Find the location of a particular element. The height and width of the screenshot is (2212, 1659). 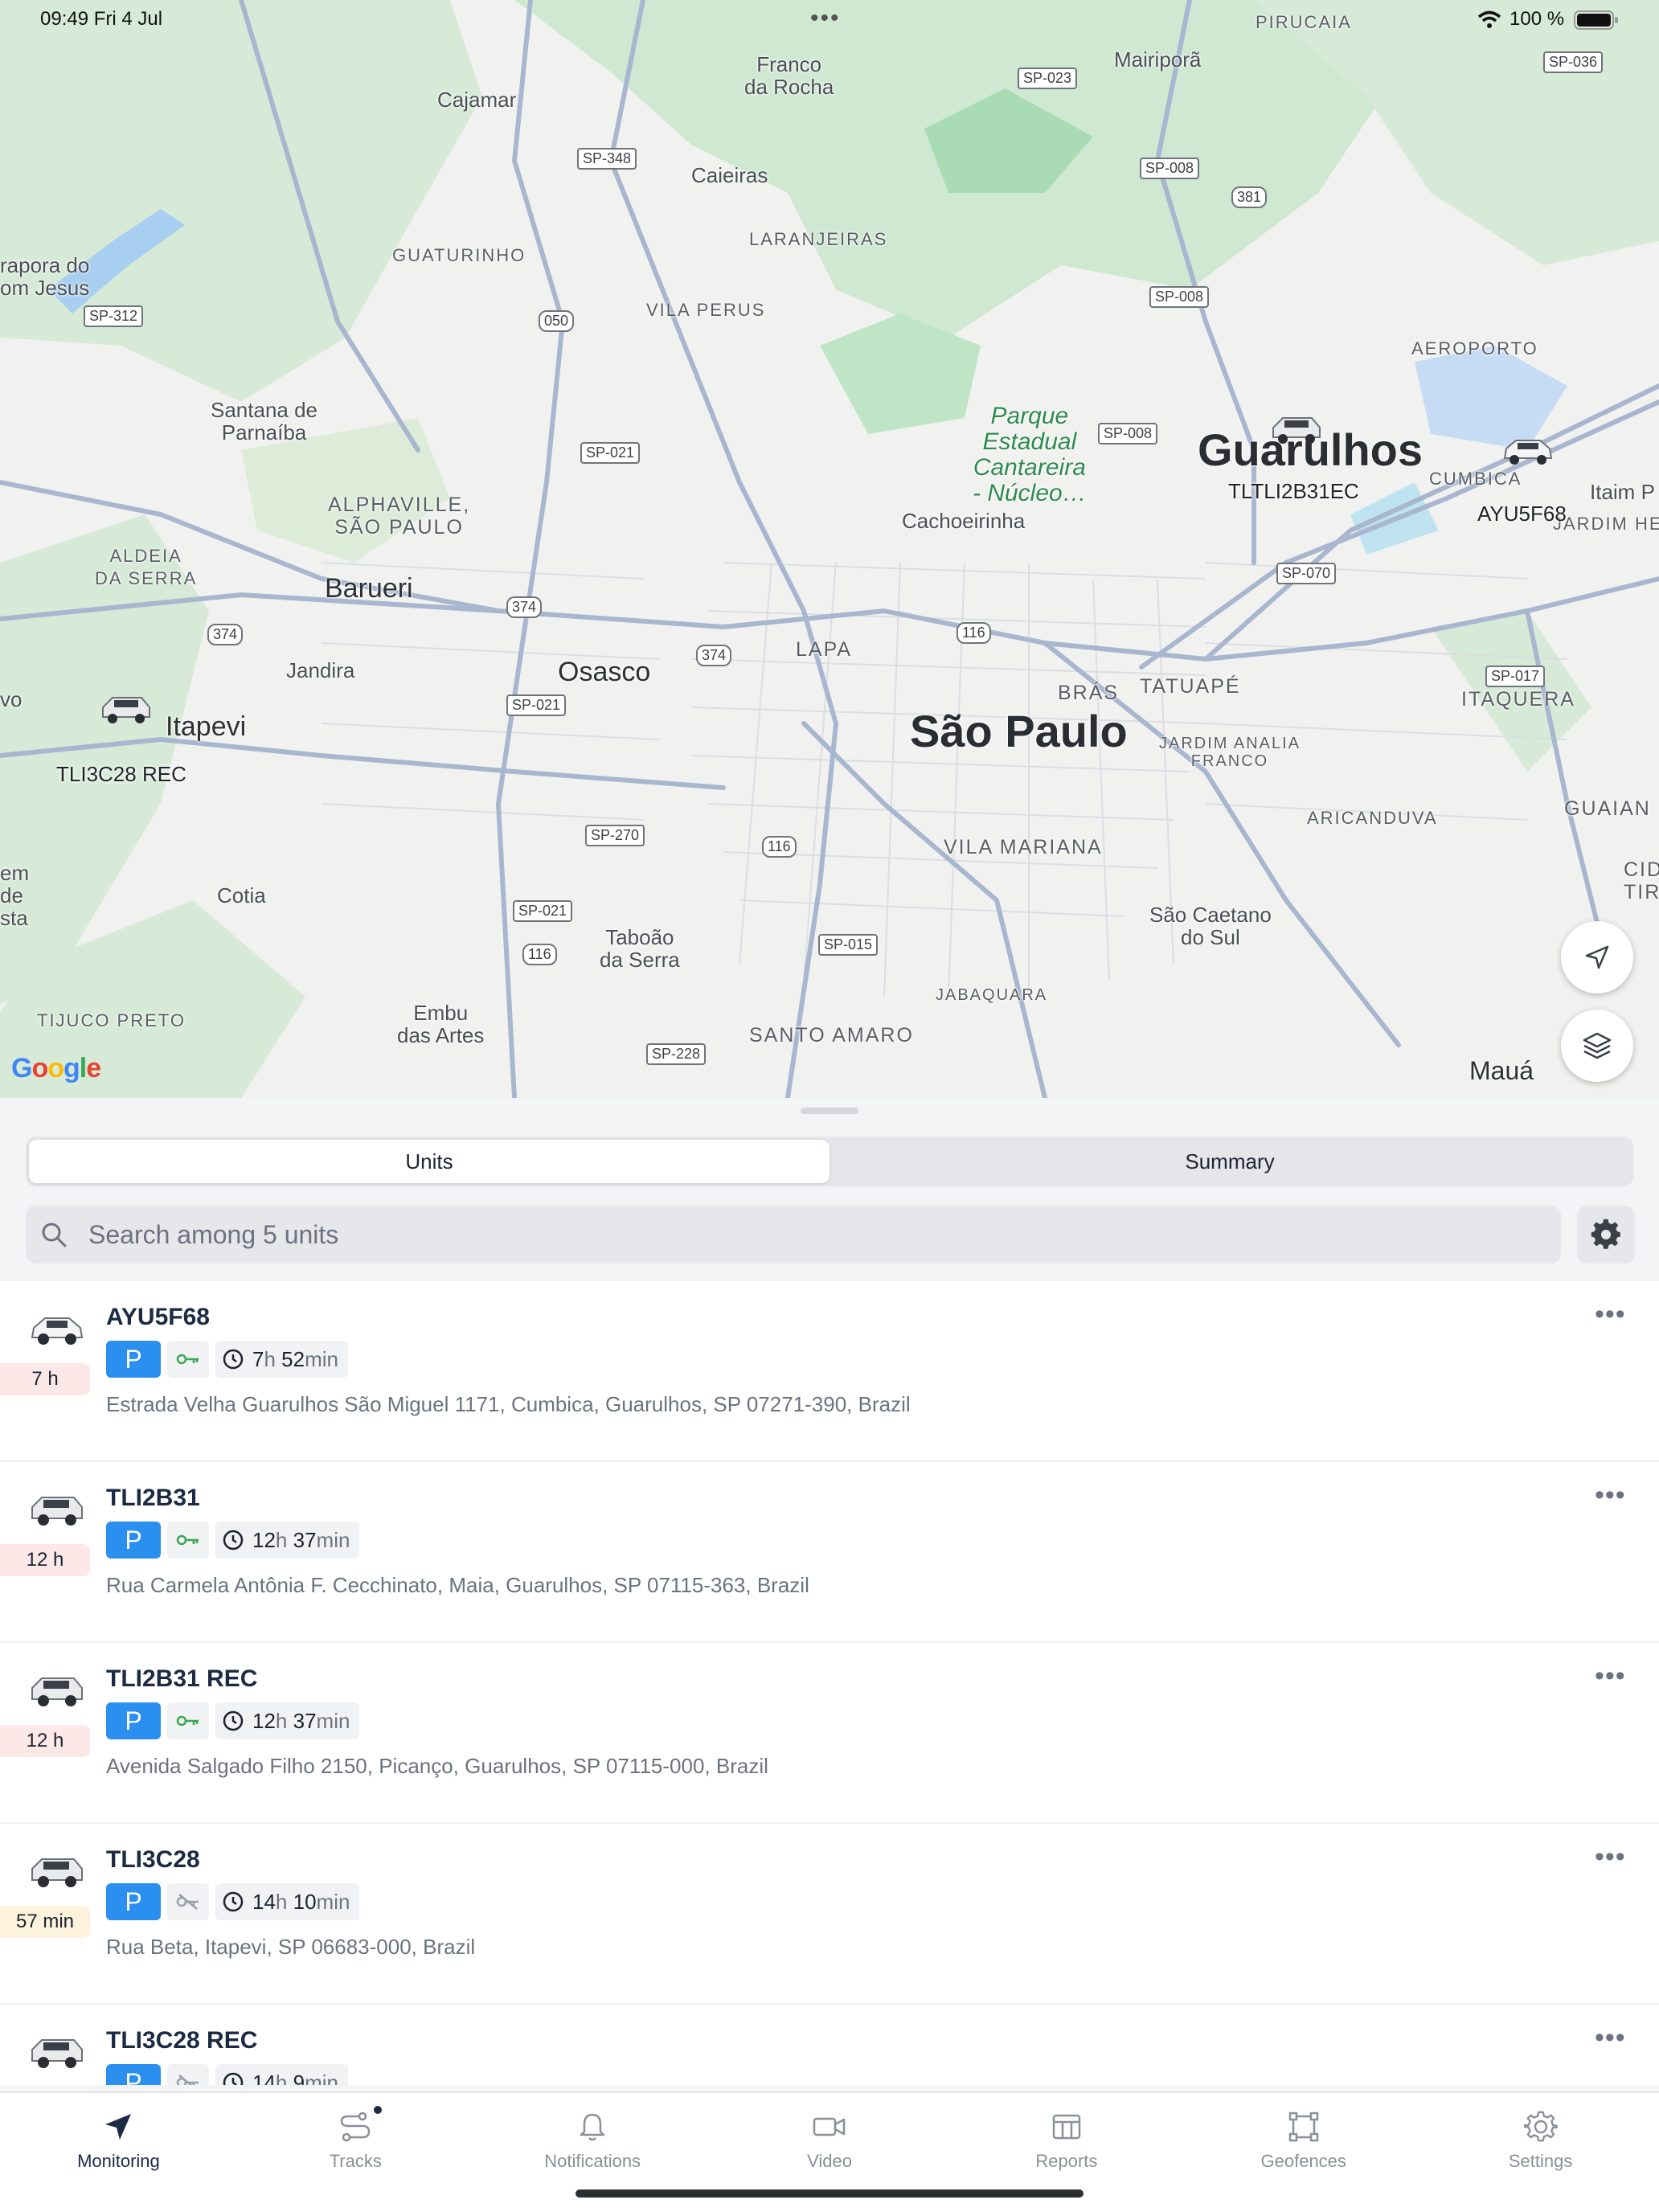

last-update-badge: 12 h is located at coordinates (45, 1741).